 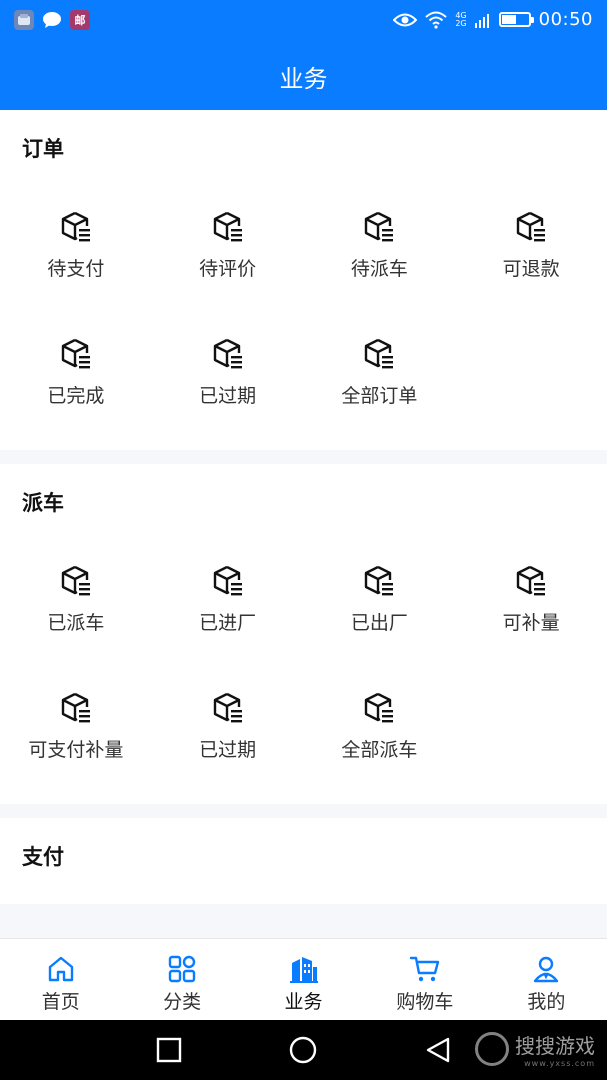 I want to click on watermark-text: 搜搜游戏, so click(x=555, y=1046).